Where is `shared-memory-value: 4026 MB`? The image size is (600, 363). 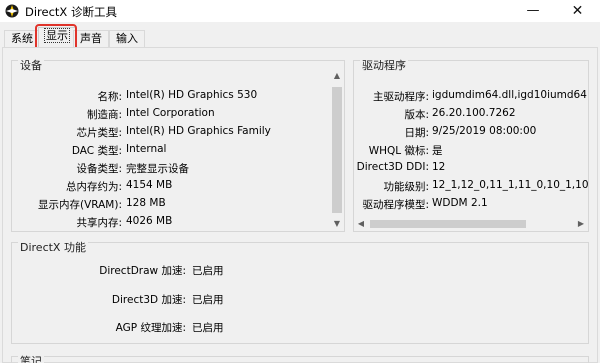 shared-memory-value: 4026 MB is located at coordinates (149, 221).